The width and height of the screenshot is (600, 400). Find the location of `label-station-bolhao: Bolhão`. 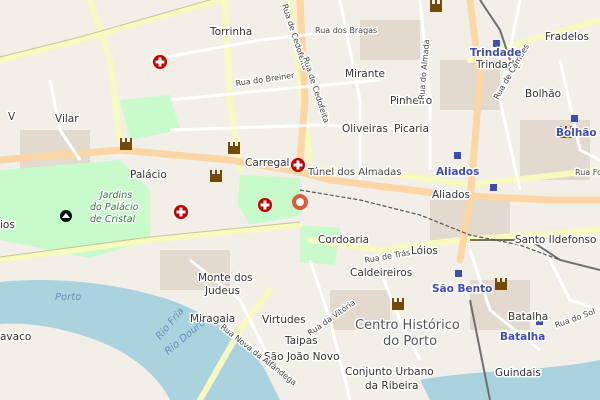

label-station-bolhao: Bolhão is located at coordinates (576, 133).